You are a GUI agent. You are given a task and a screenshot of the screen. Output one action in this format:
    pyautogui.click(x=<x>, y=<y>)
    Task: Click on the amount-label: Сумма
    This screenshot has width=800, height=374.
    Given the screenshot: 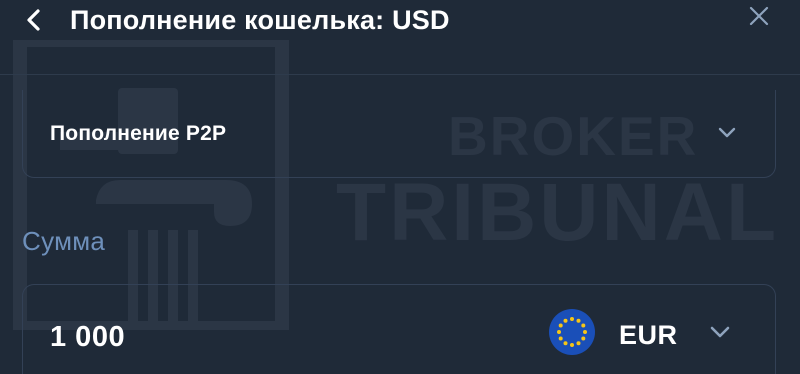 What is the action you would take?
    pyautogui.click(x=64, y=241)
    